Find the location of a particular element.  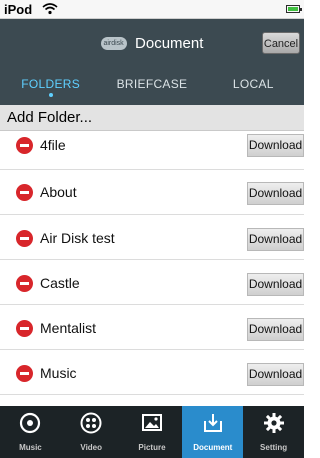

tabbar-video: Video is located at coordinates (91, 432).